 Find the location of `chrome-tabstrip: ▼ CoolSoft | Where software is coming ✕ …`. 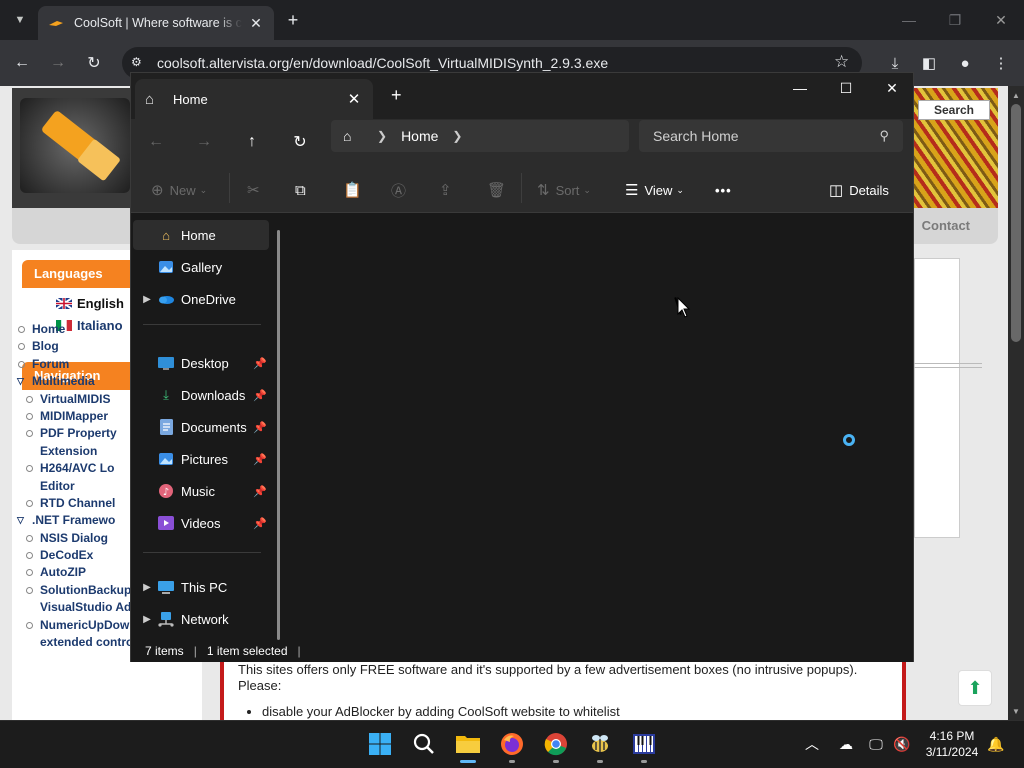

chrome-tabstrip: ▼ CoolSoft | Where software is coming ✕ … is located at coordinates (512, 20).